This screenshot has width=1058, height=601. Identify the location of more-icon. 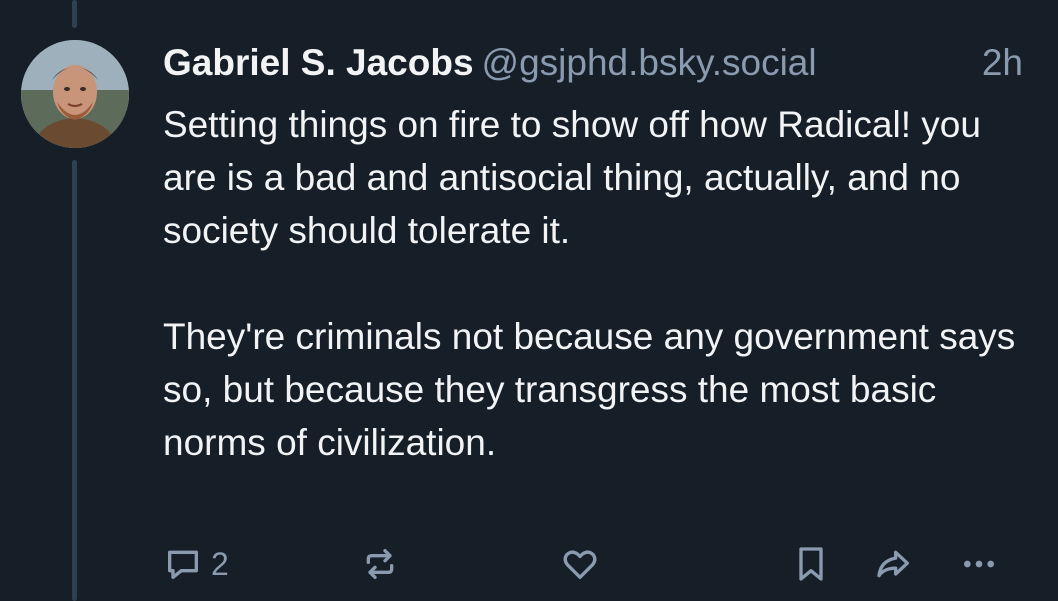
(979, 564).